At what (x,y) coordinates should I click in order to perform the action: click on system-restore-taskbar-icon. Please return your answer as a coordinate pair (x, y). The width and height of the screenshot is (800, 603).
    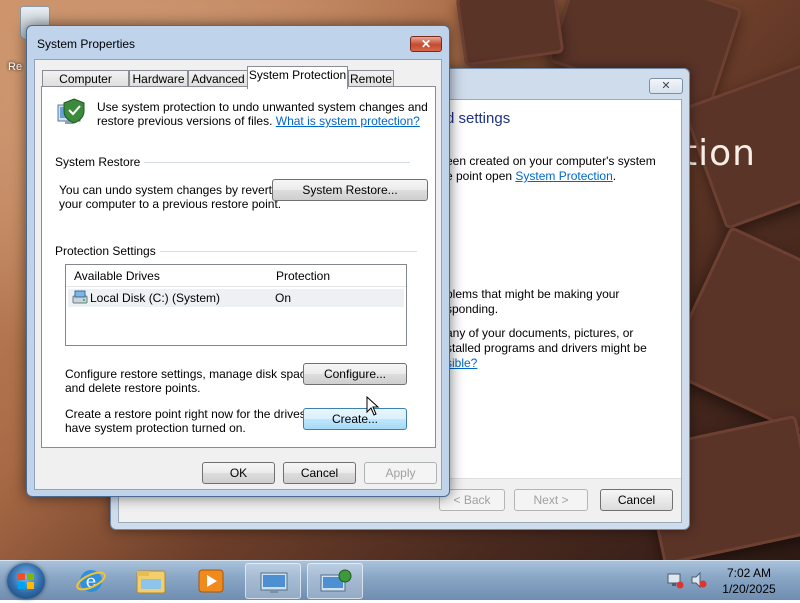
    Looking at the image, I should click on (336, 580).